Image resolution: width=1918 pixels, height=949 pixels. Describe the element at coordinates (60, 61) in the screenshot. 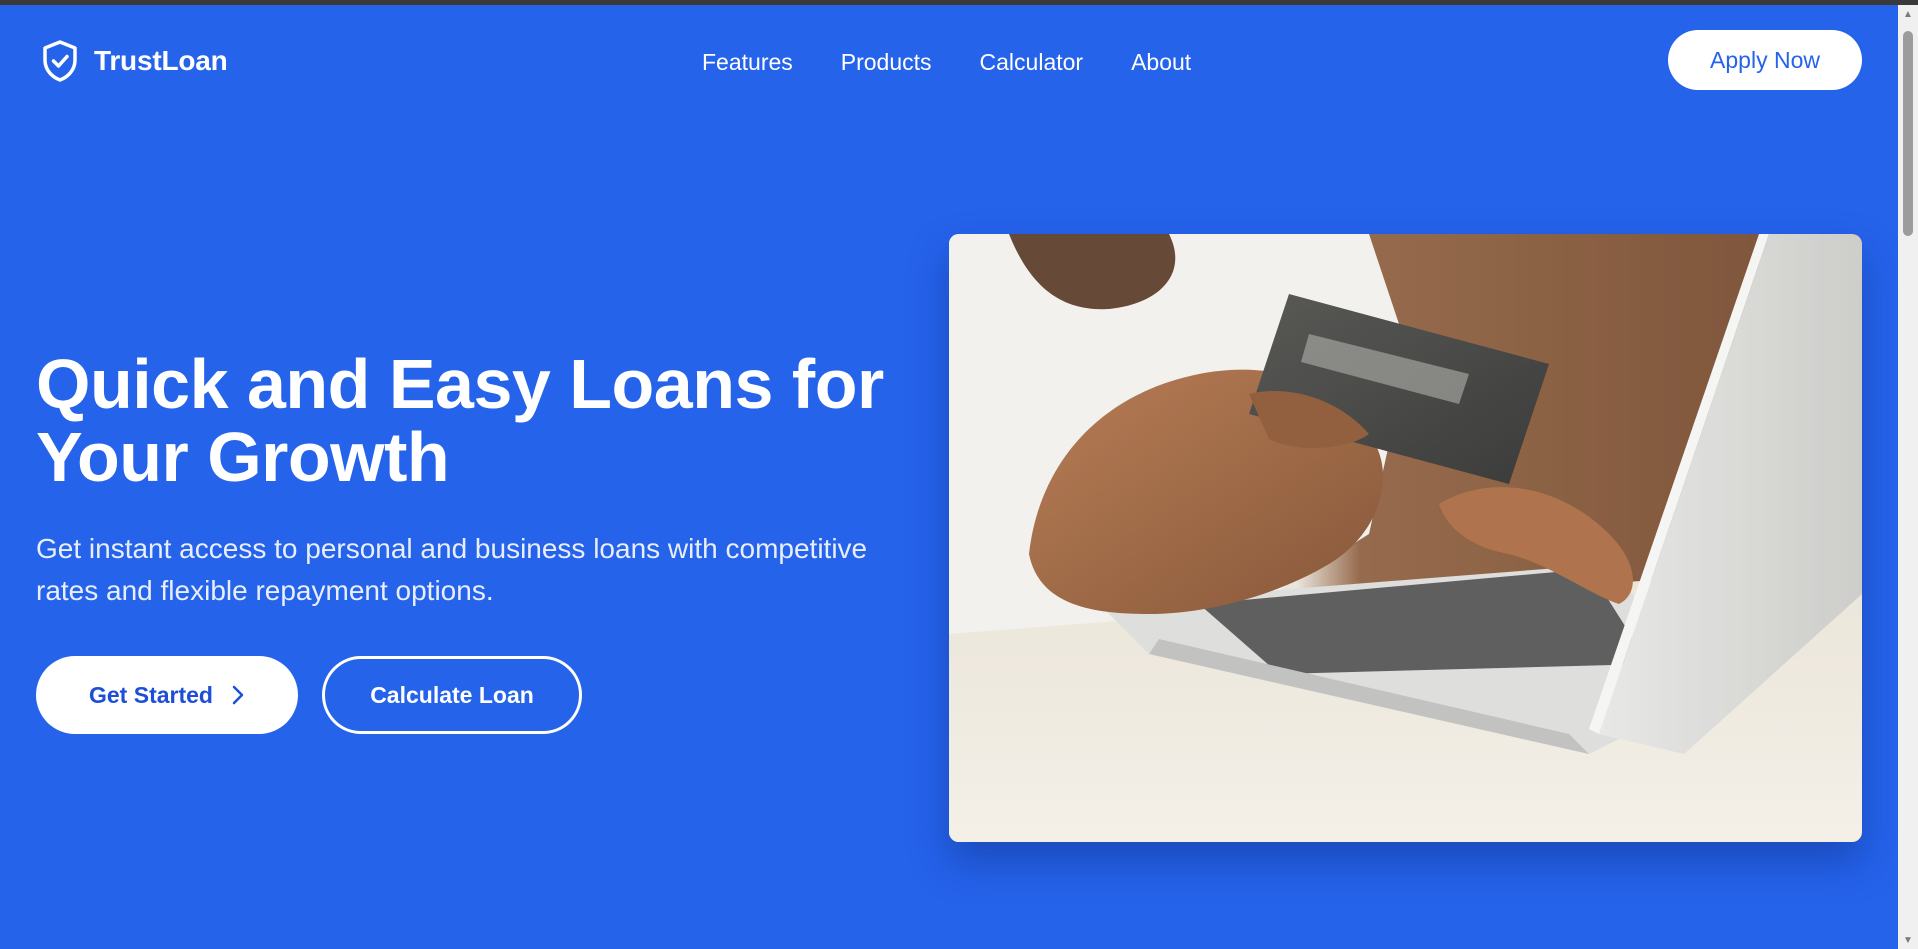

I see `shield-check-icon` at that location.